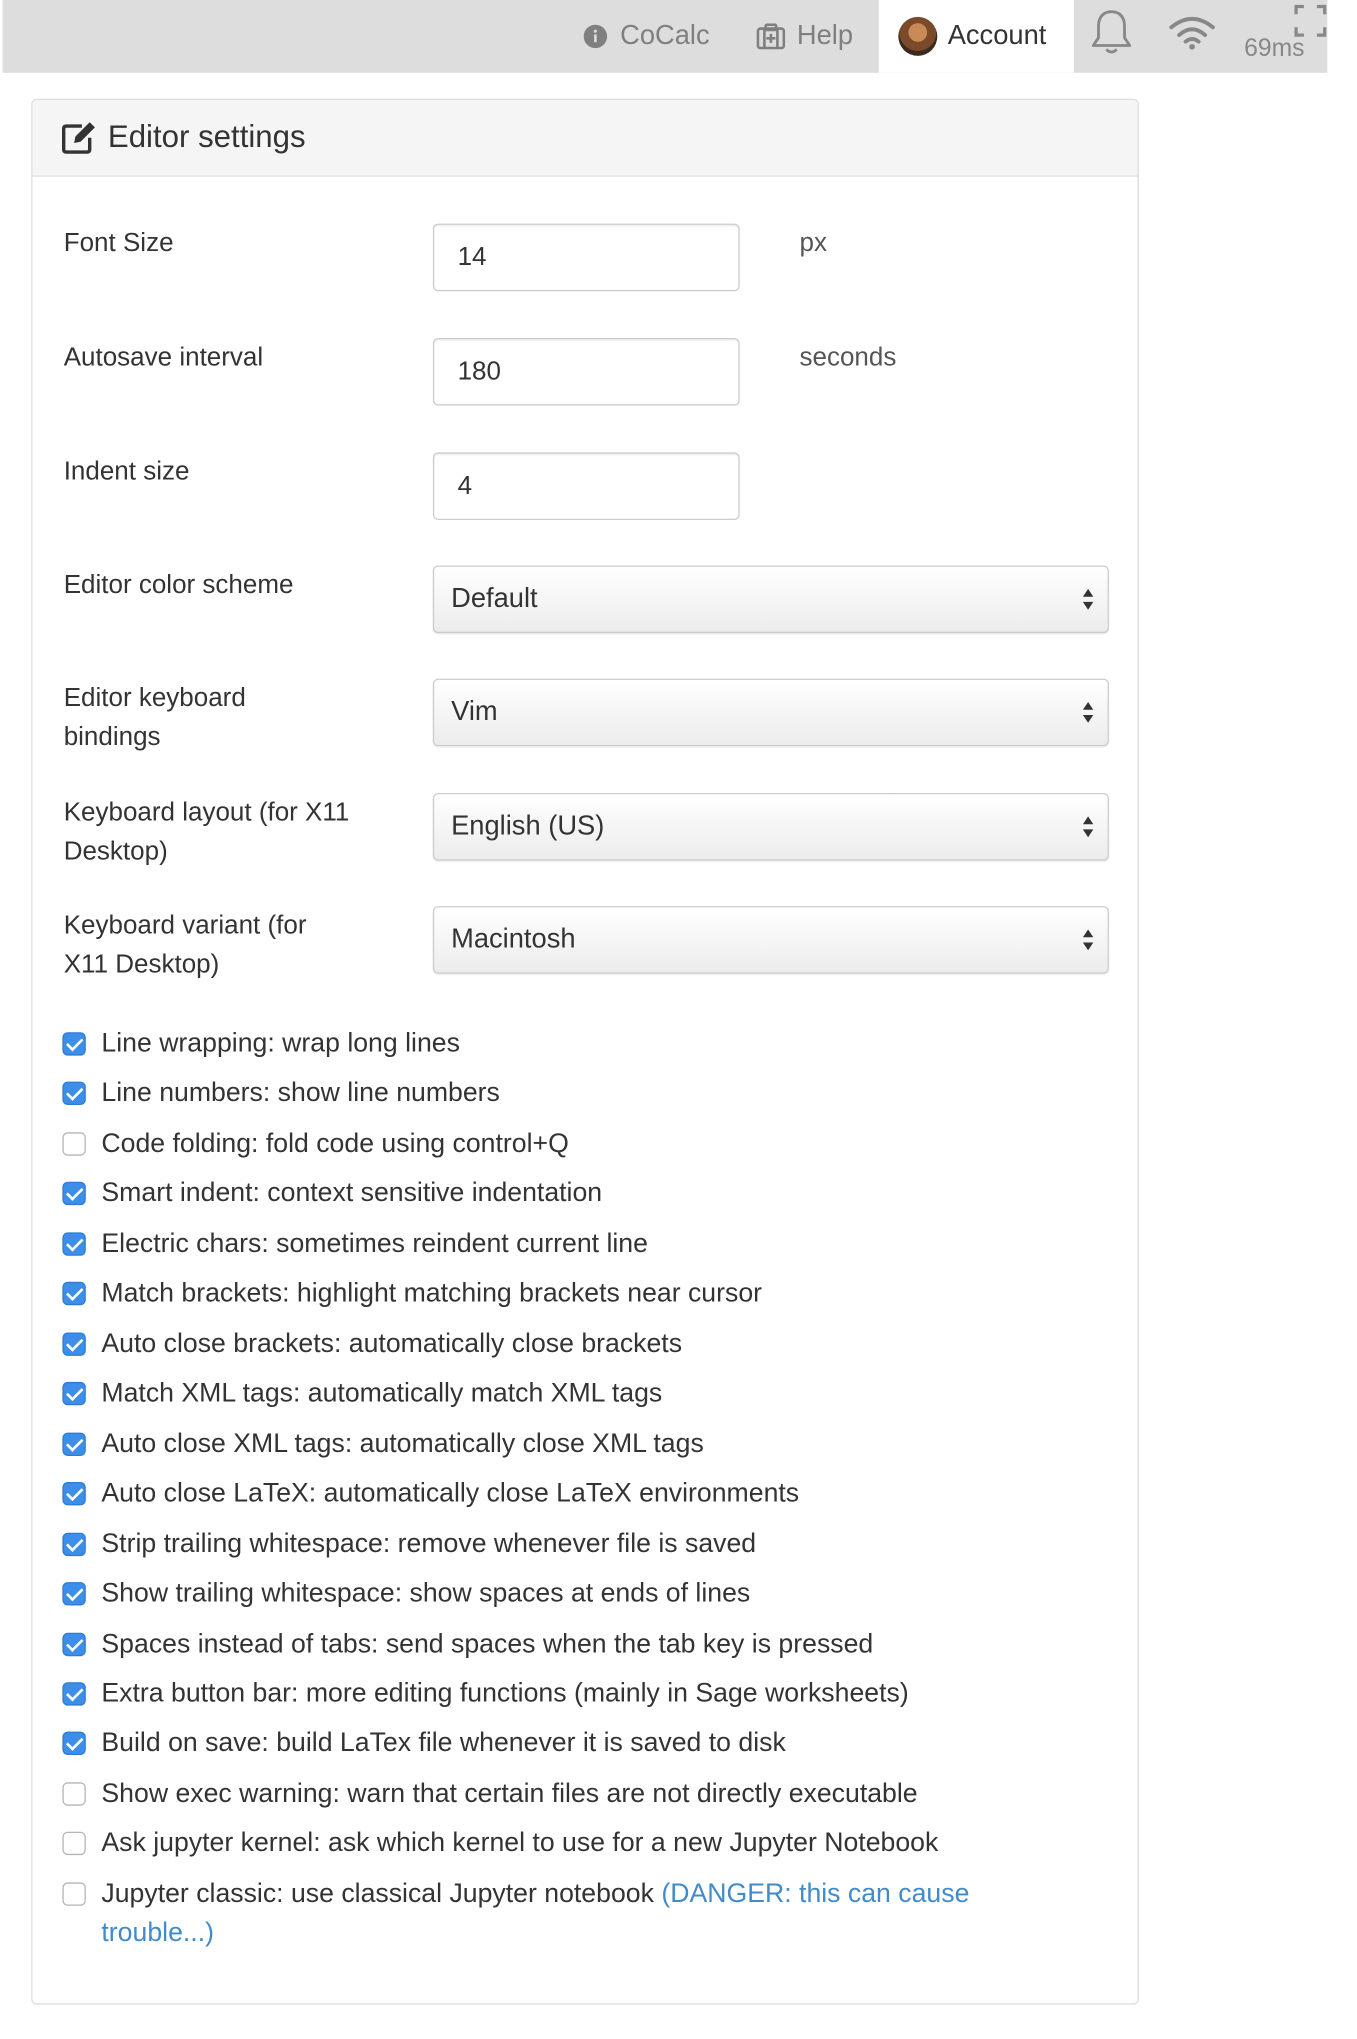 The image size is (1357, 2039). I want to click on font-size-label: Font Size, so click(118, 243).